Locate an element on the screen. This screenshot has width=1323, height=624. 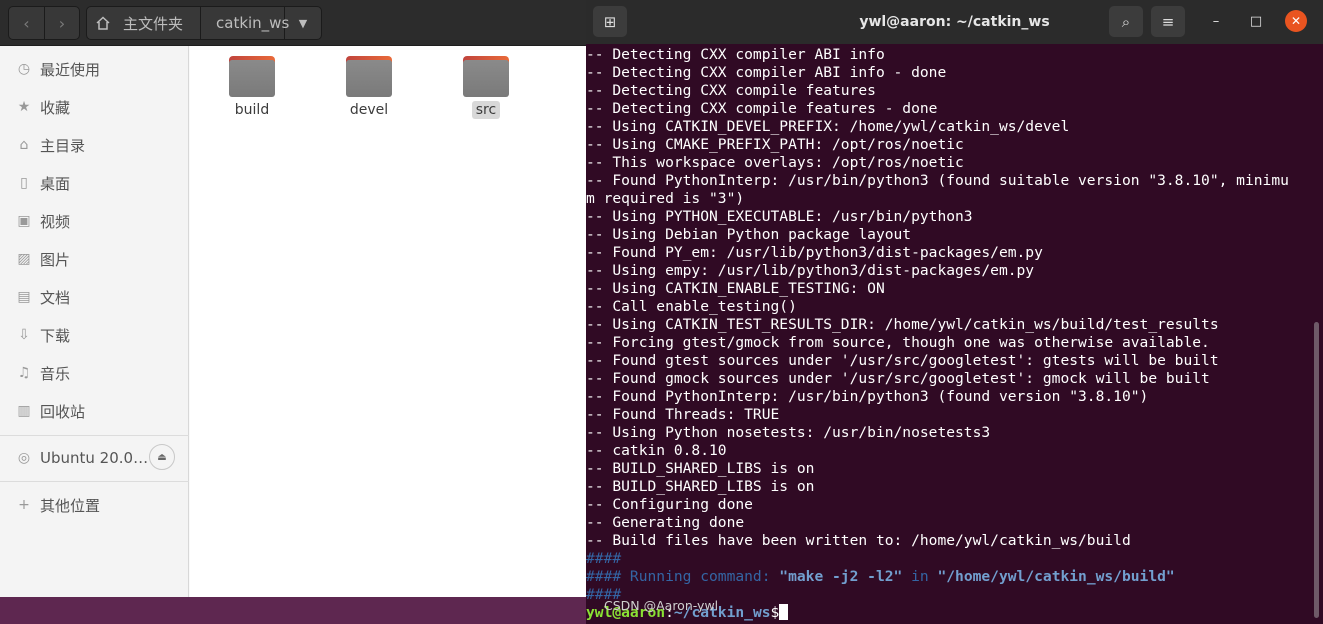
running-directory: "/home/ywl/catkin_ws/build" is located at coordinates (1056, 576).